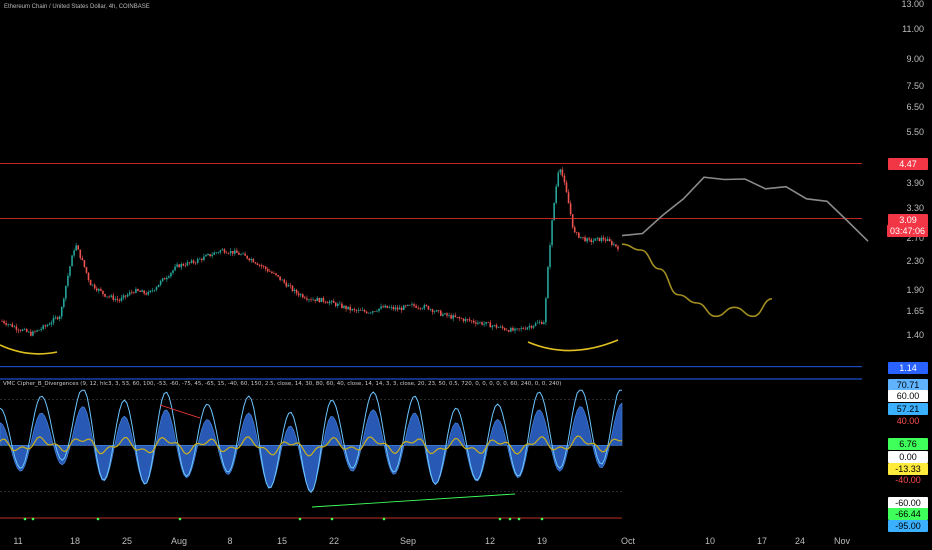  Describe the element at coordinates (915, 58) in the screenshot. I see `price-tick-label: 9.00` at that location.